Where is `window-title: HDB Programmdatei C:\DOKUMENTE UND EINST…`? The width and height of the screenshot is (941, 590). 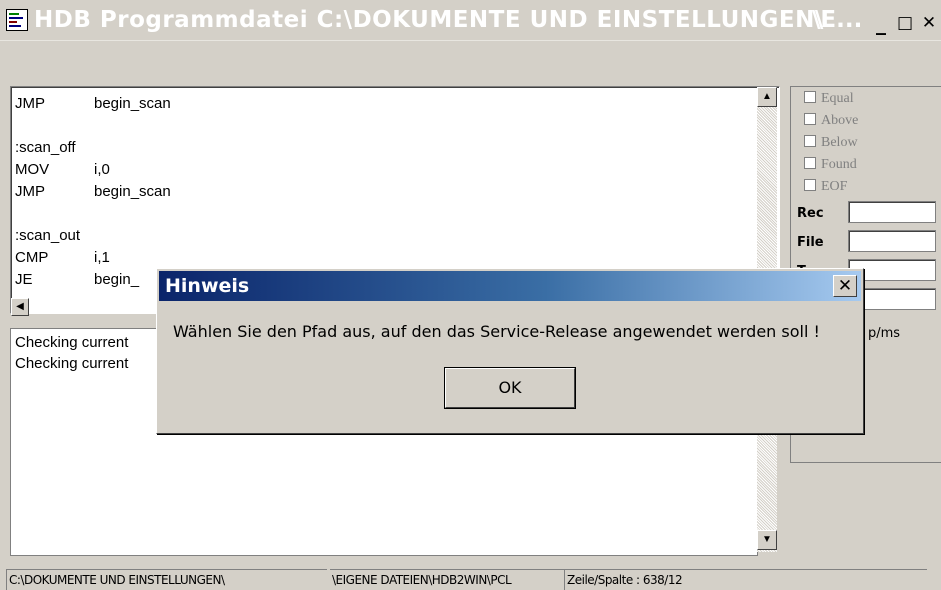 window-title: HDB Programmdatei C:\DOKUMENTE UND EINST… is located at coordinates (429, 20).